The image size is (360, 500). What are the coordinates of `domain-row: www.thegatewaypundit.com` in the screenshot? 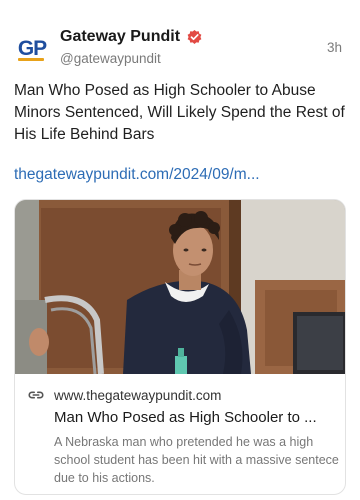 It's located at (180, 395).